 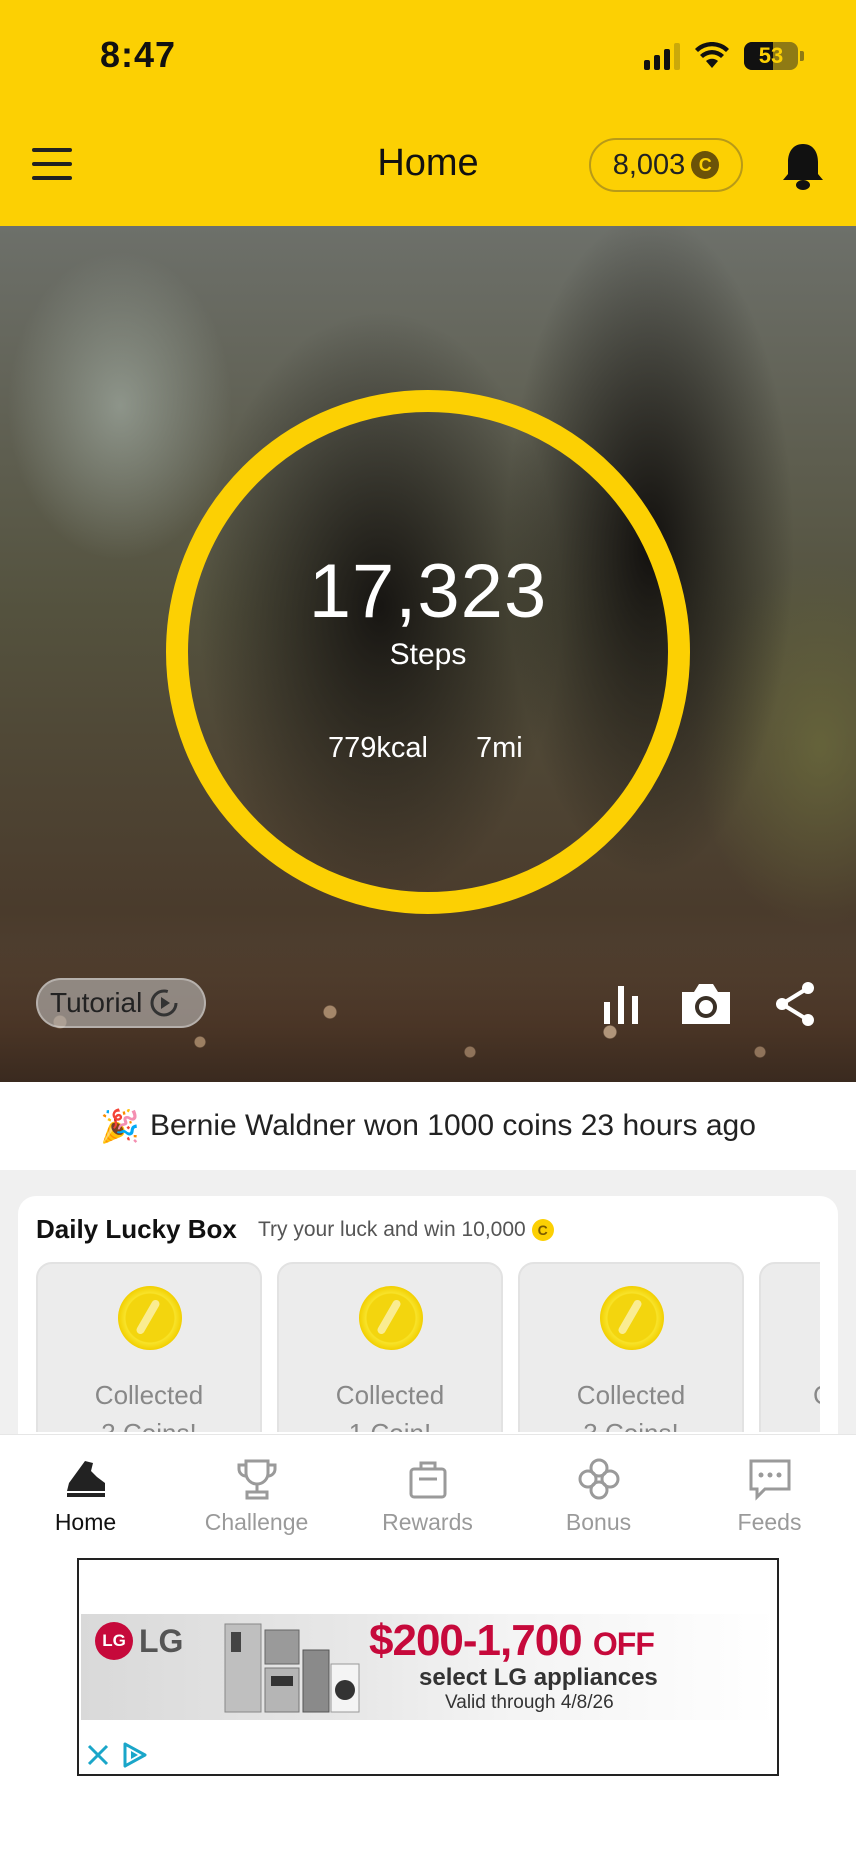 What do you see at coordinates (164, 1003) in the screenshot?
I see `replay-icon` at bounding box center [164, 1003].